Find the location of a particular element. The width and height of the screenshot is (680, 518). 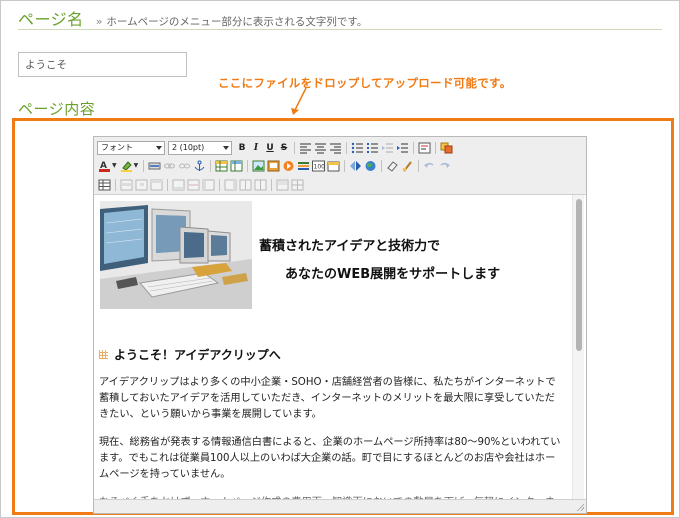

anchor-icon is located at coordinates (199, 166).